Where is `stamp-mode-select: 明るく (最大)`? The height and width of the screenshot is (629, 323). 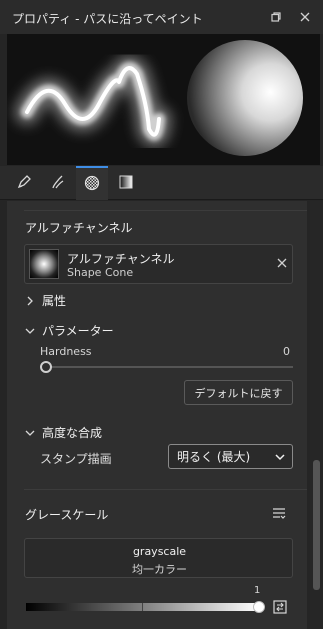 stamp-mode-select: 明るく (最大) is located at coordinates (230, 456).